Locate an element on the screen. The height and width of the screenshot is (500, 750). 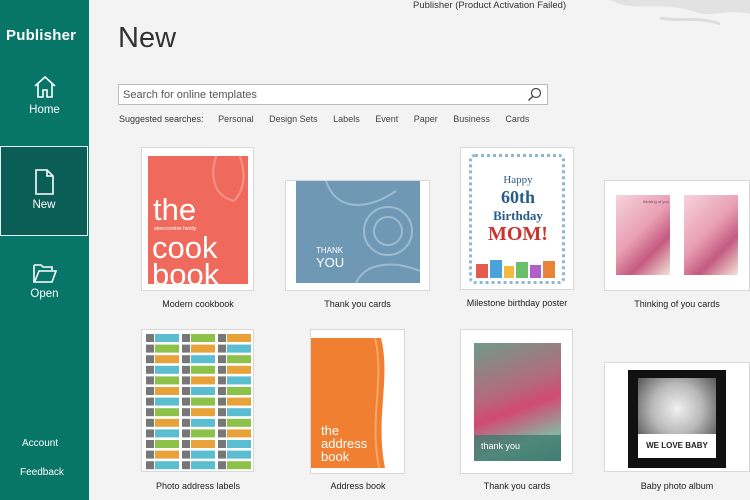
thumb-text: YOU is located at coordinates (330, 262).